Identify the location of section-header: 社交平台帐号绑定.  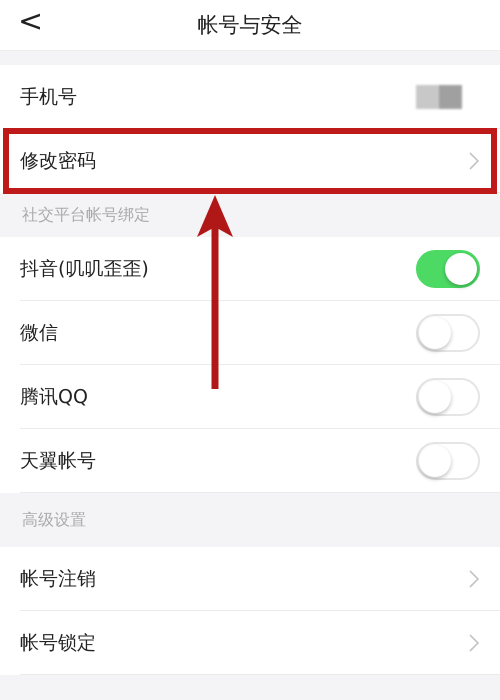
(86, 215).